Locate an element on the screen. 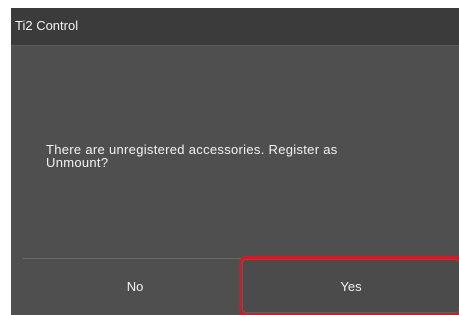 This screenshot has width=459, height=315. no-button-label: No is located at coordinates (135, 286).